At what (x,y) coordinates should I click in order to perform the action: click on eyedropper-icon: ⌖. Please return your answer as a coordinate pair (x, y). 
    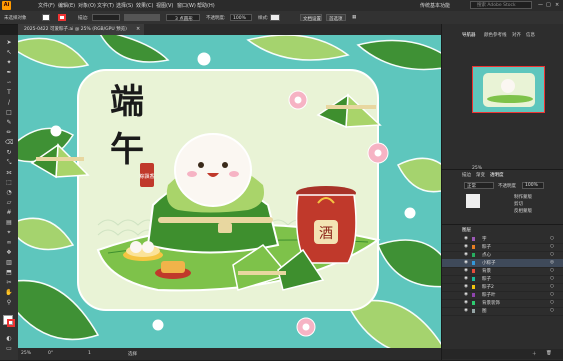
    Looking at the image, I should click on (9, 233).